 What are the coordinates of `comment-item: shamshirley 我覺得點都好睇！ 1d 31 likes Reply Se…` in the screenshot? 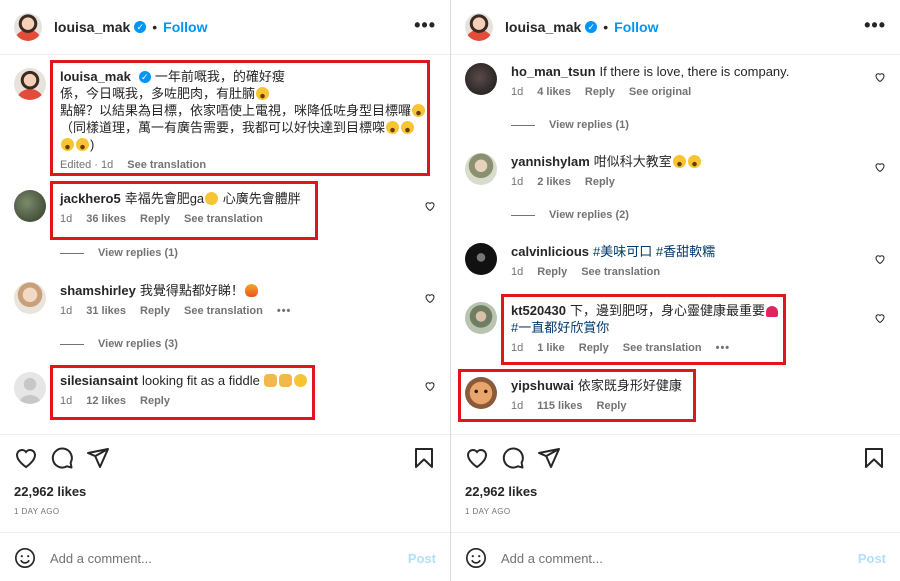 It's located at (225, 302).